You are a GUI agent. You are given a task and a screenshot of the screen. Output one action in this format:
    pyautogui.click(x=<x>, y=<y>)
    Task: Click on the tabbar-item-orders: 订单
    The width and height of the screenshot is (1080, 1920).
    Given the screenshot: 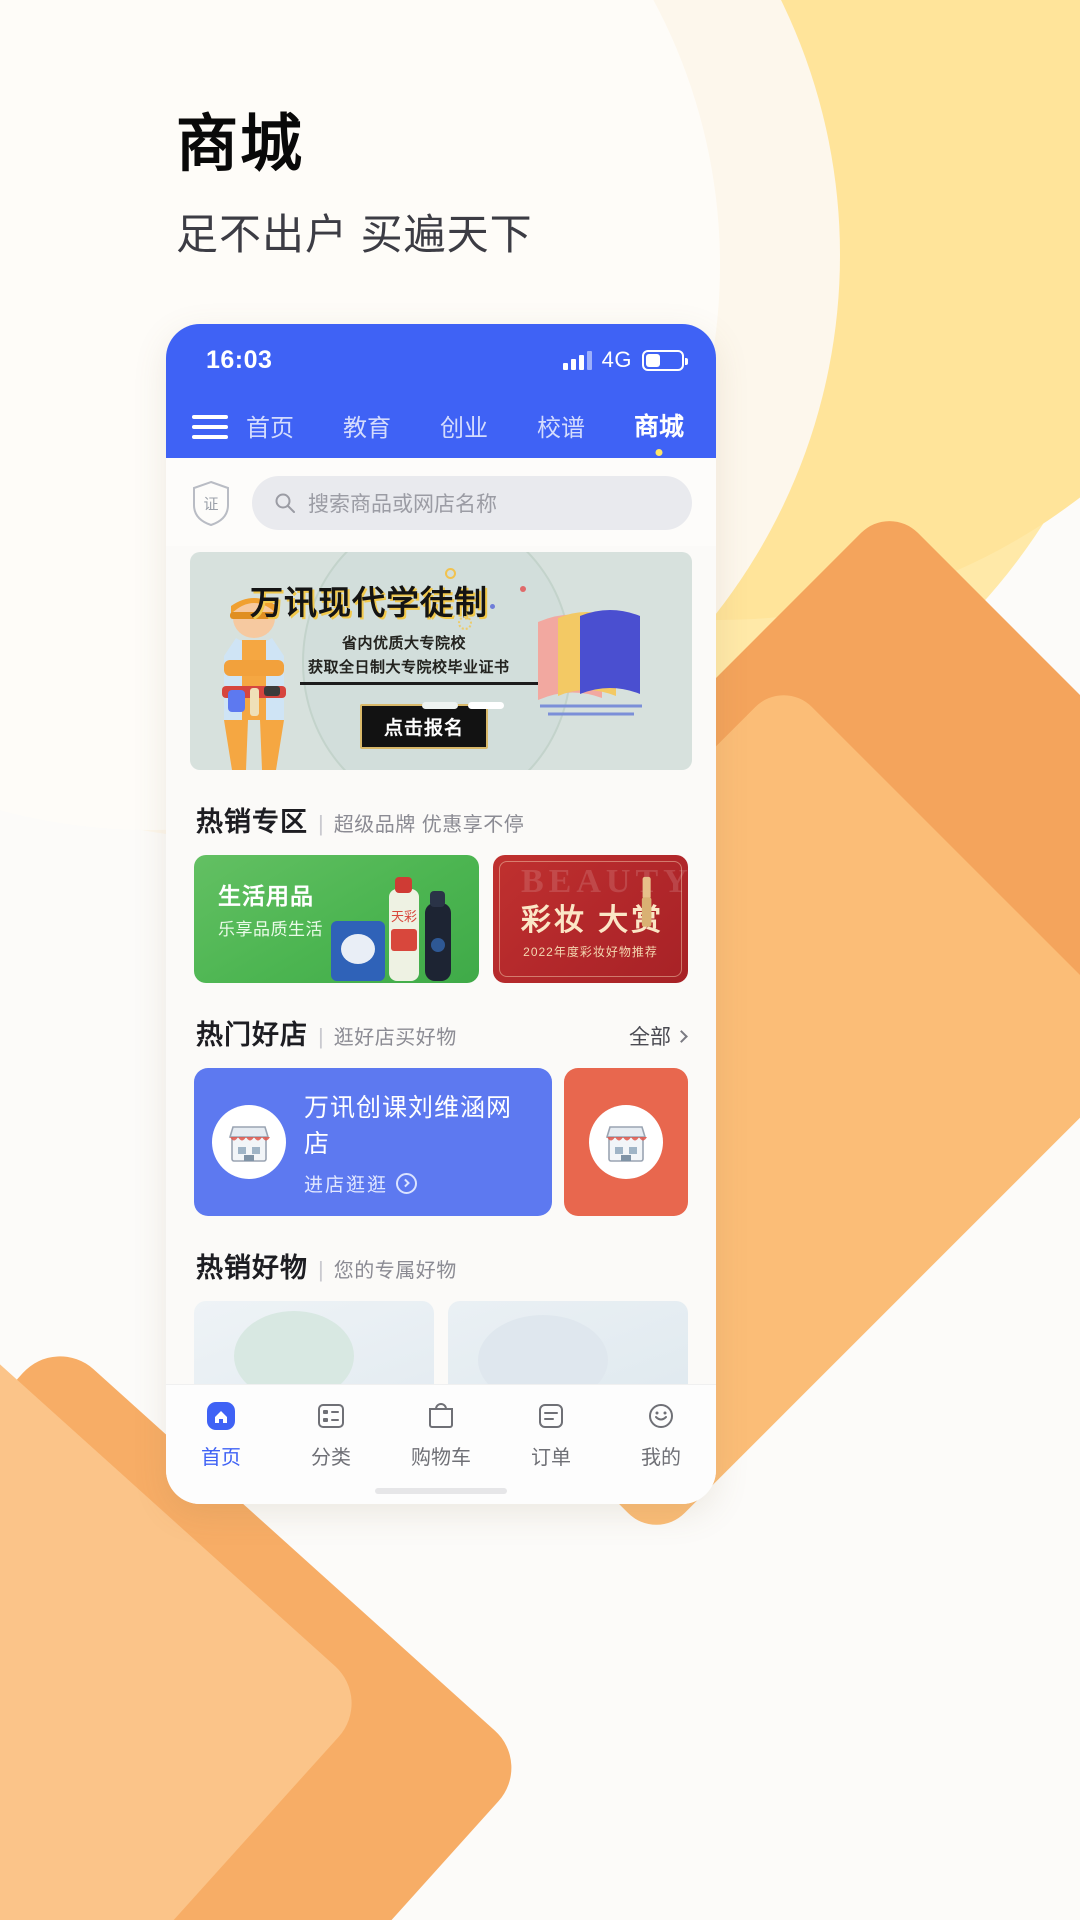 What is the action you would take?
    pyautogui.click(x=551, y=1434)
    